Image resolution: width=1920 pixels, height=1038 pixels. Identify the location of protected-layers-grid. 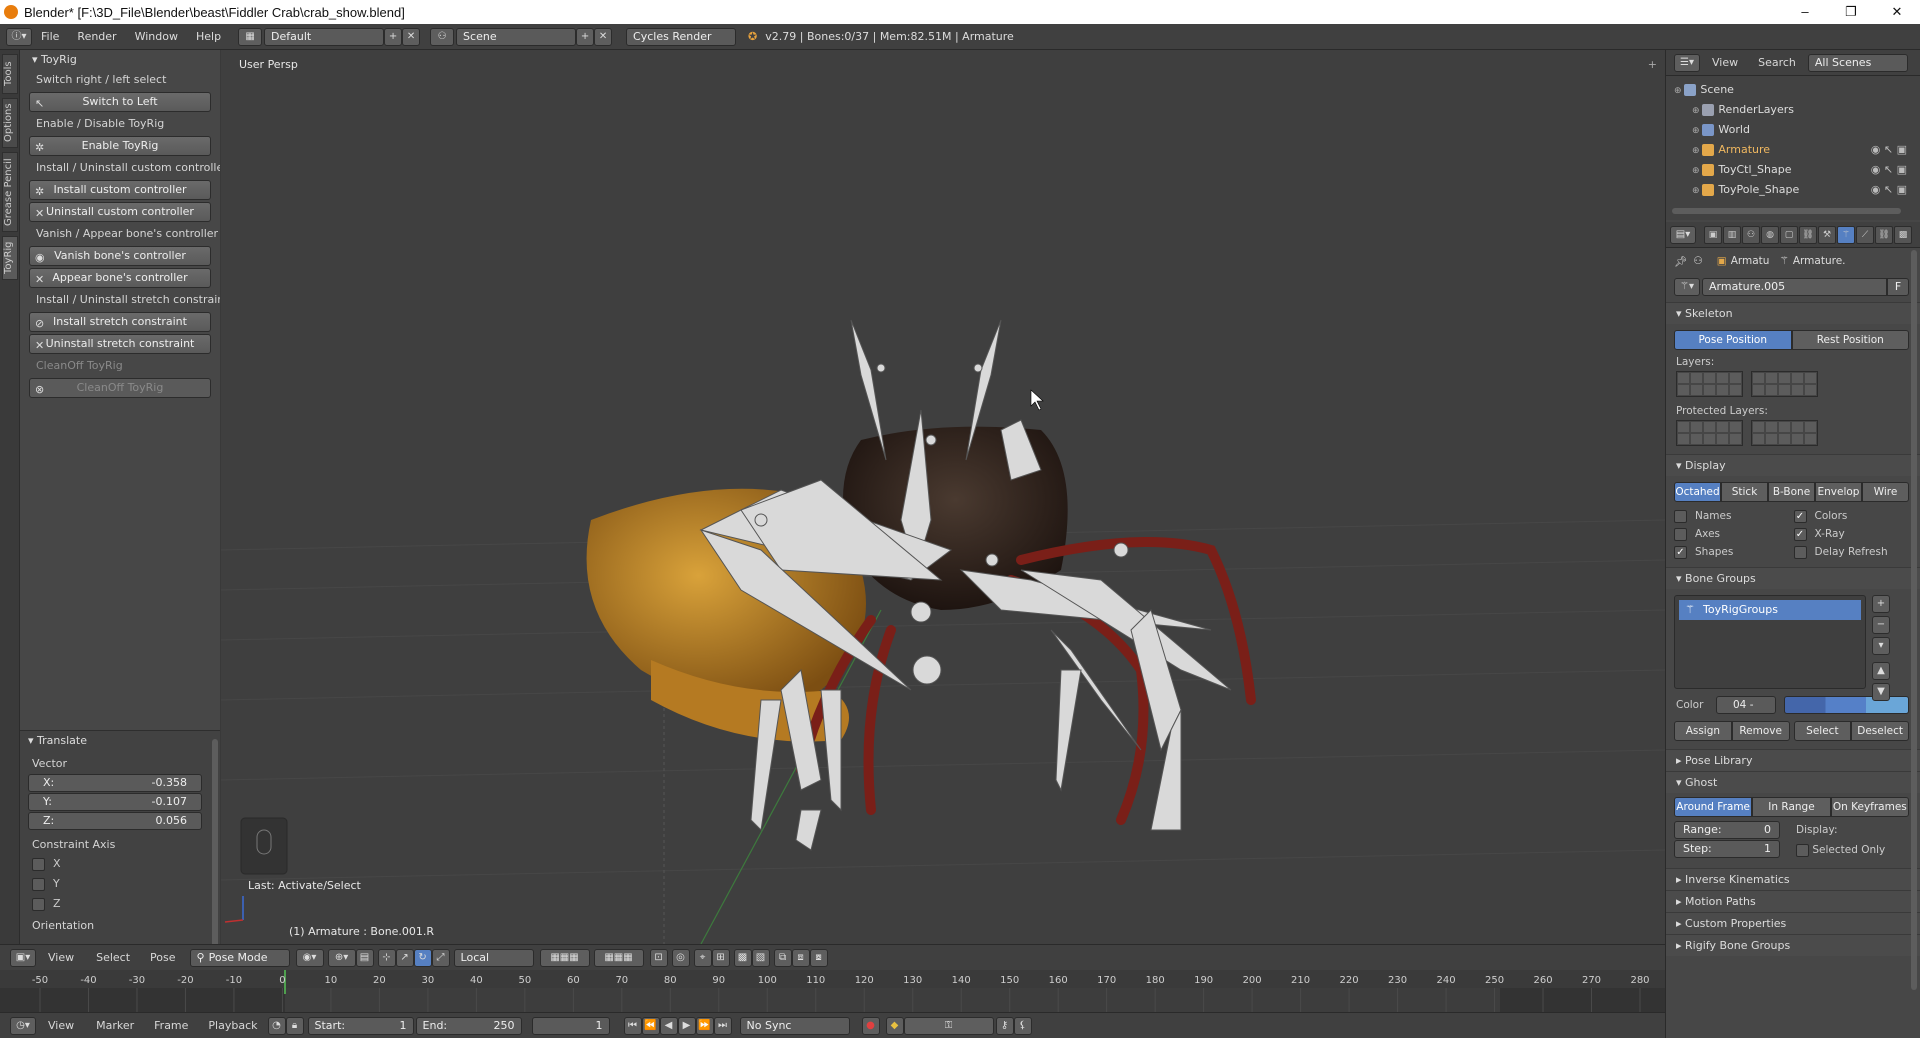
(1793, 433).